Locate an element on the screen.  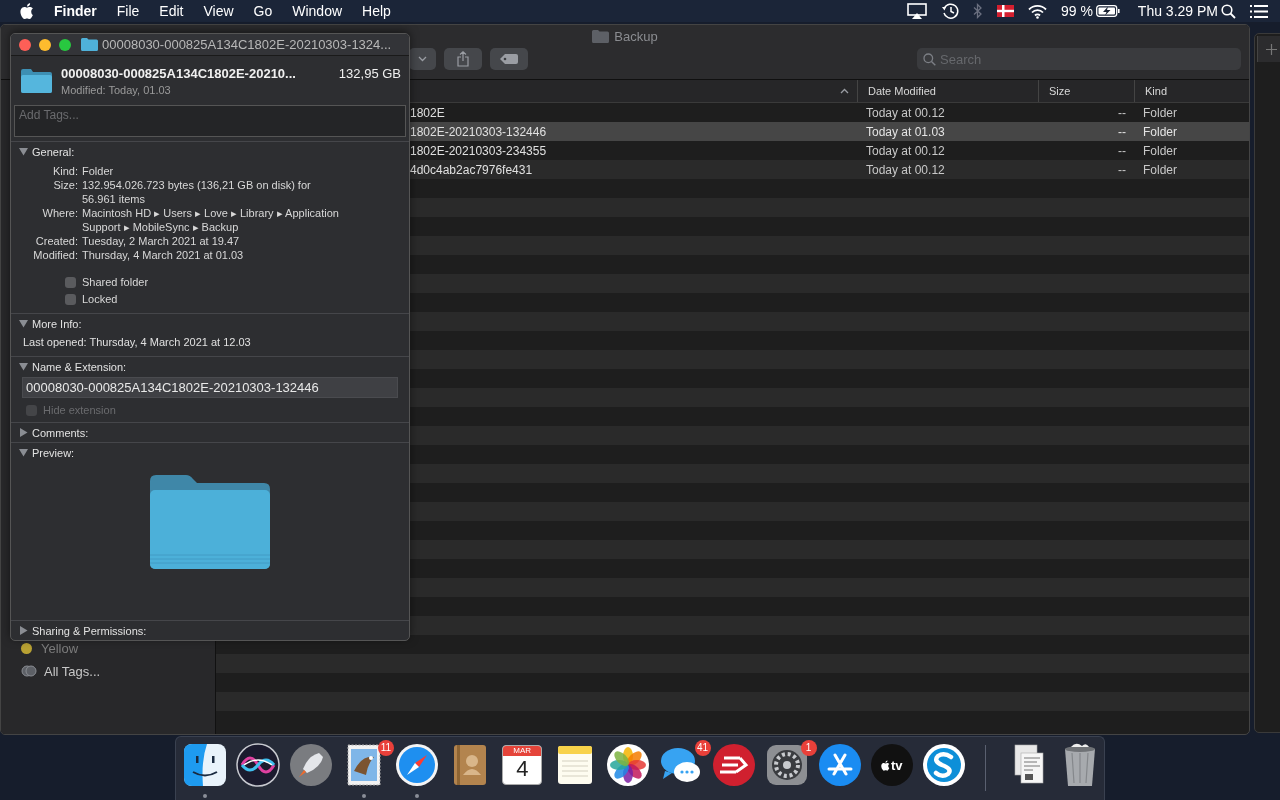
flag-icon is located at coordinates (1005, 11).